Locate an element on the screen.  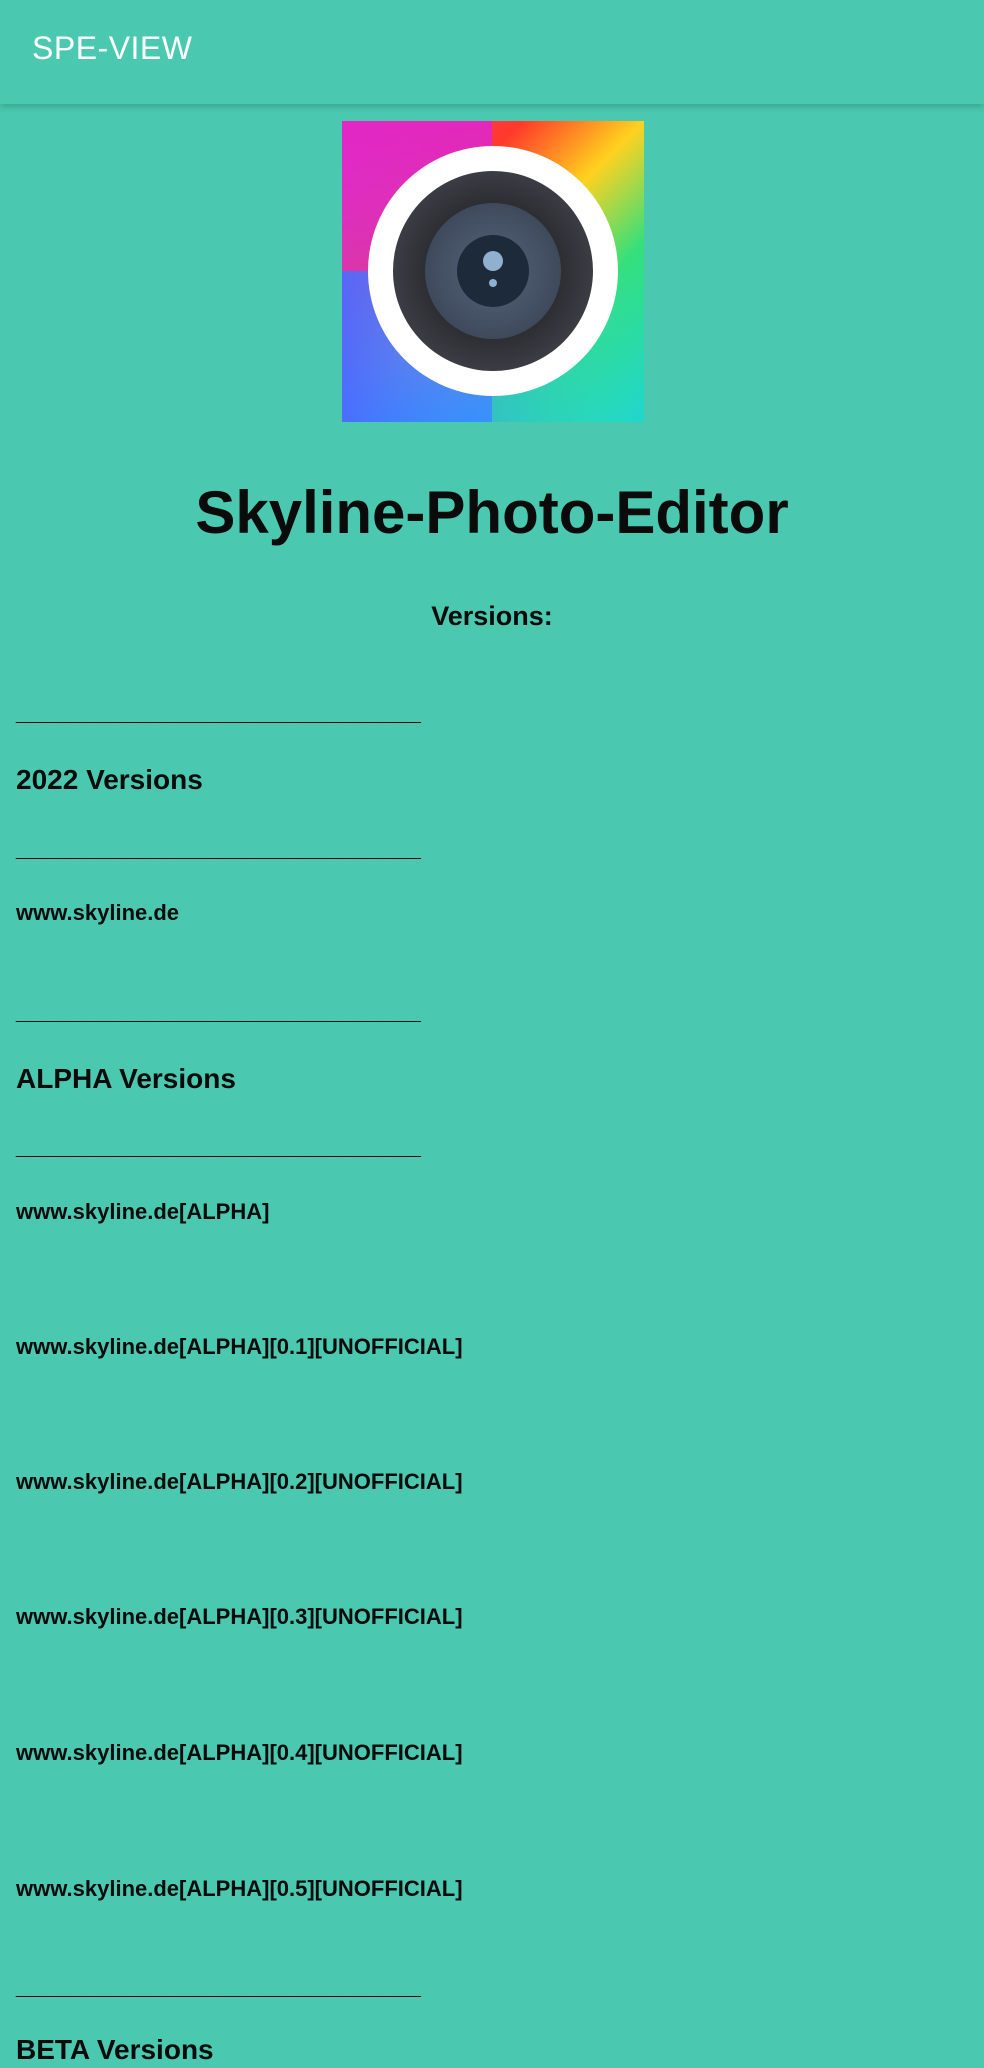
section-heading-2022: 2022 Versions is located at coordinates (109, 779).